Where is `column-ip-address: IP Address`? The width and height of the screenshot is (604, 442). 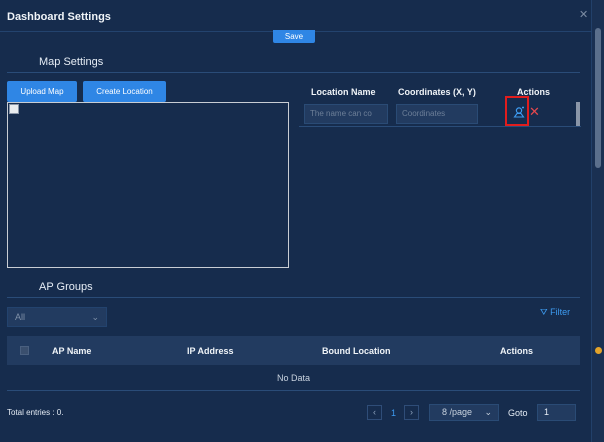
column-ip-address: IP Address is located at coordinates (210, 351).